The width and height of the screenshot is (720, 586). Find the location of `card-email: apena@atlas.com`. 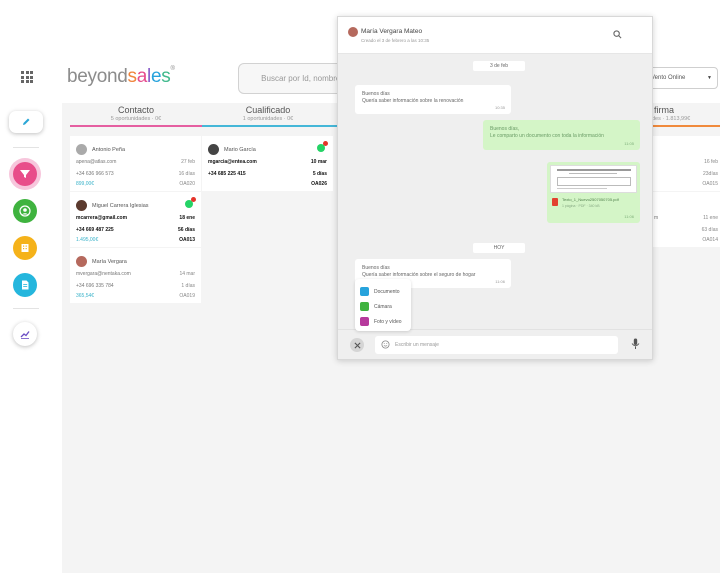

card-email: apena@atlas.com is located at coordinates (96, 162).